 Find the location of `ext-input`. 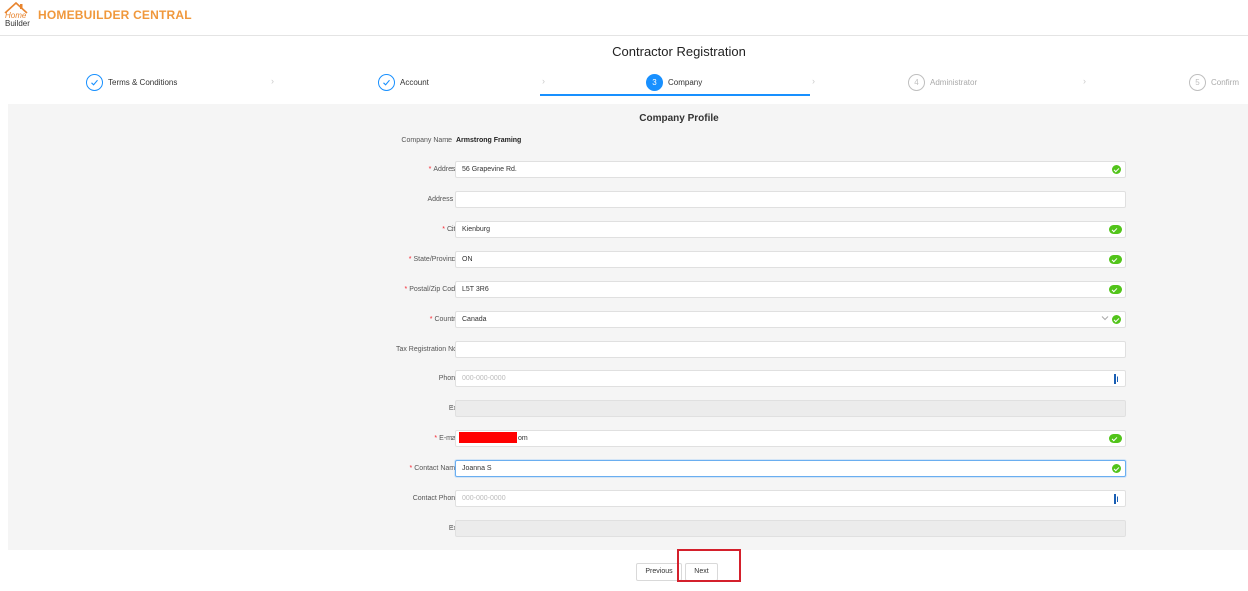

ext-input is located at coordinates (790, 408).